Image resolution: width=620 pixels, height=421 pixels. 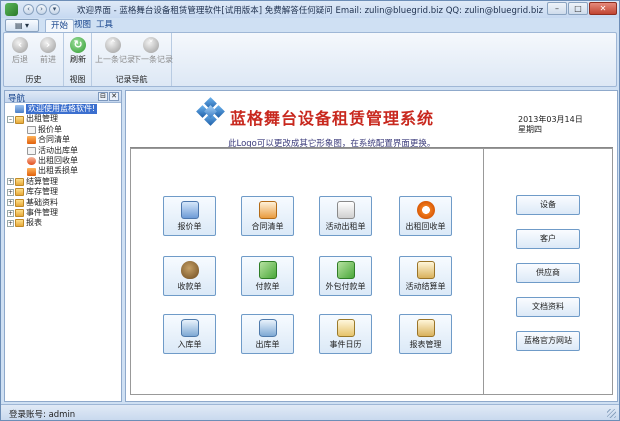 I want to click on view-group-label: 视图, so click(x=77, y=79).